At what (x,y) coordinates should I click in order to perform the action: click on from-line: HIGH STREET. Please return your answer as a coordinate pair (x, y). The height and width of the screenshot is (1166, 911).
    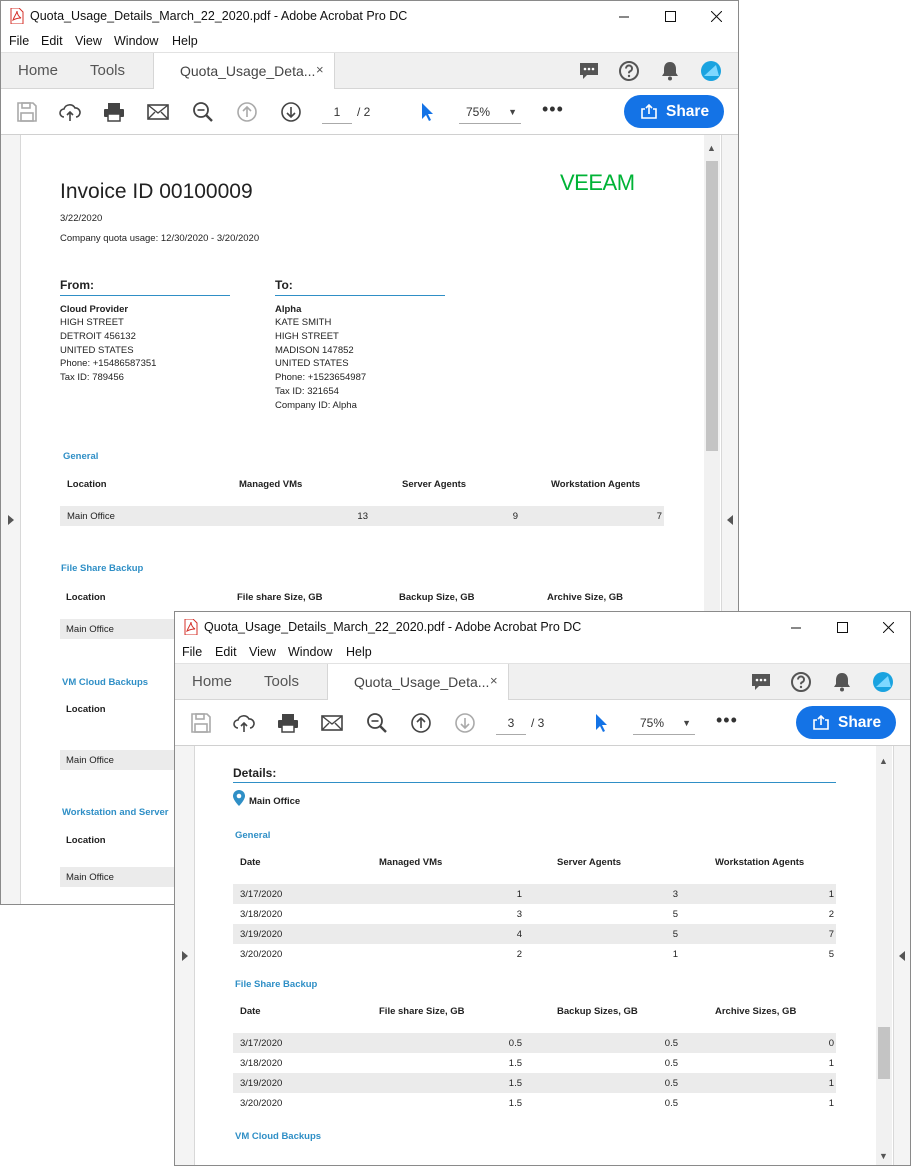
    Looking at the image, I should click on (92, 322).